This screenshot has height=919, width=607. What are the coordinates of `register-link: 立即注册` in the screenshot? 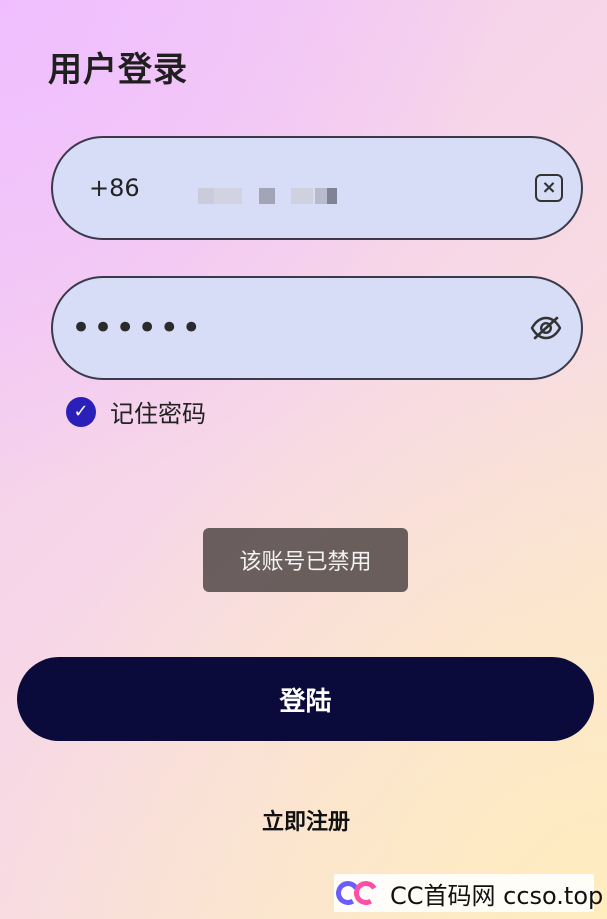 It's located at (306, 820).